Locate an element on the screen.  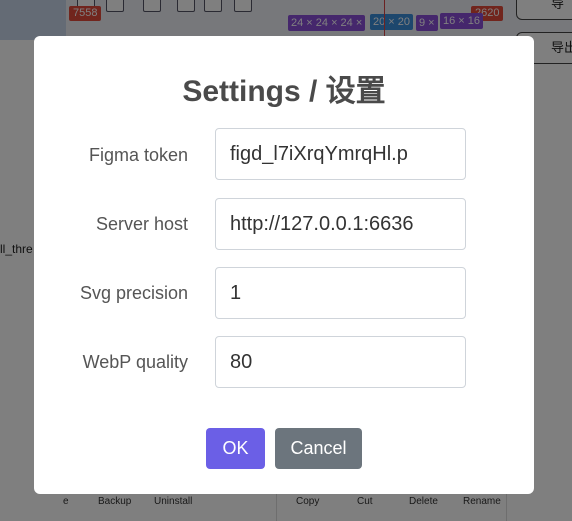
svg-precision-input is located at coordinates (340, 293).